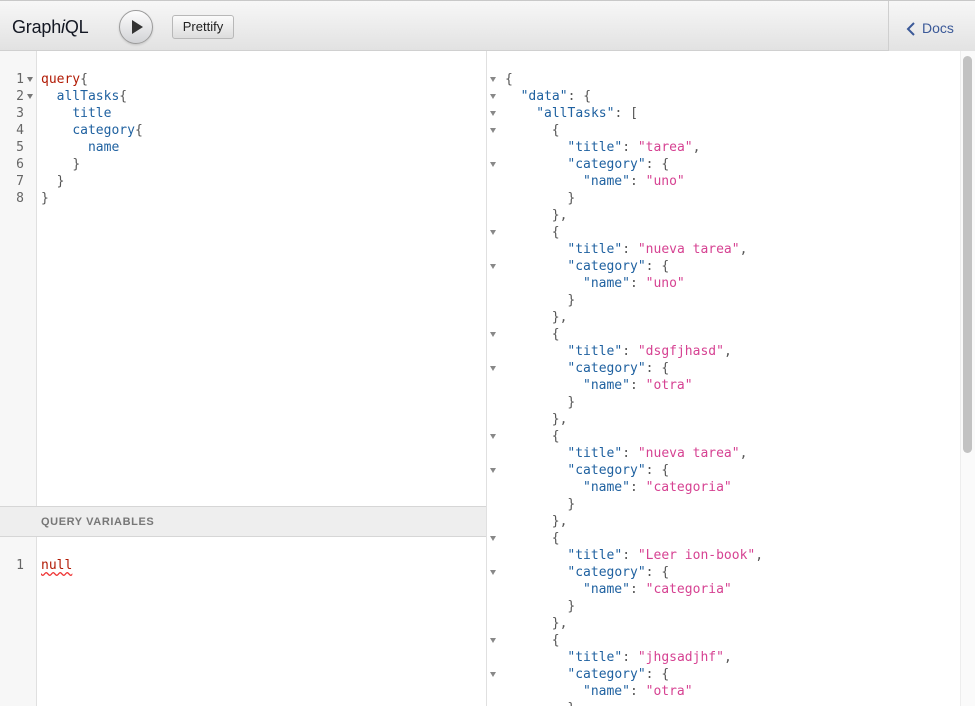  I want to click on alltasks-key: "allTasks", so click(575, 113).